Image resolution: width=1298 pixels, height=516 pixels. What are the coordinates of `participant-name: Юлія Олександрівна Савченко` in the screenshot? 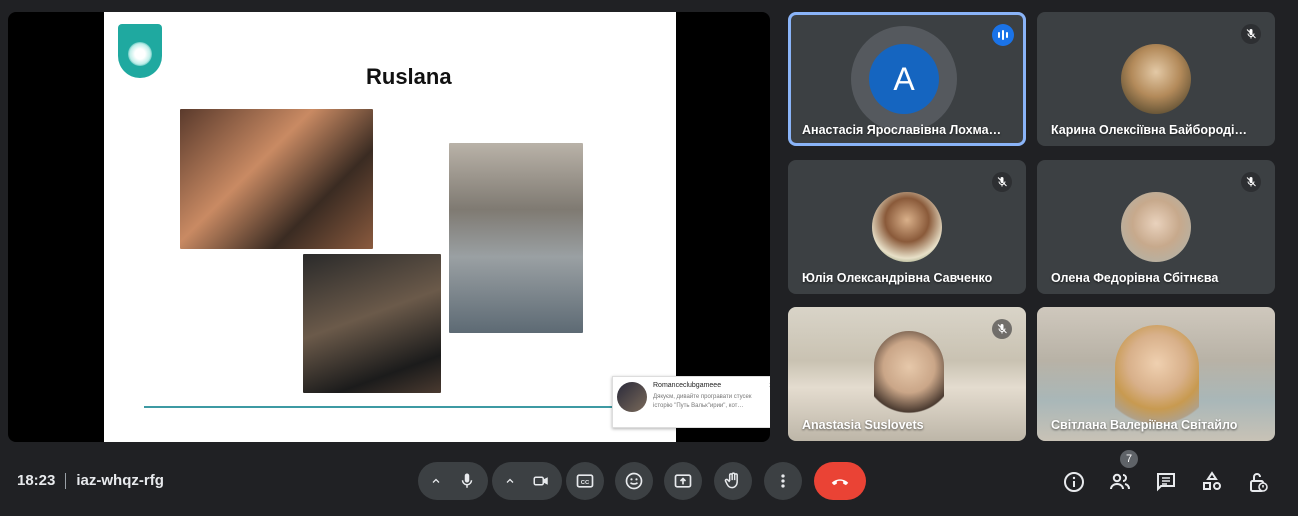 It's located at (897, 278).